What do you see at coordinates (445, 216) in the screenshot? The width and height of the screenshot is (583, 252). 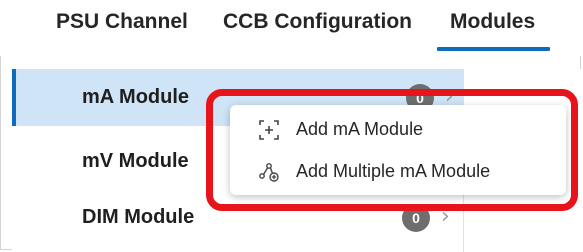 I see `chevron-right-icon: ›` at bounding box center [445, 216].